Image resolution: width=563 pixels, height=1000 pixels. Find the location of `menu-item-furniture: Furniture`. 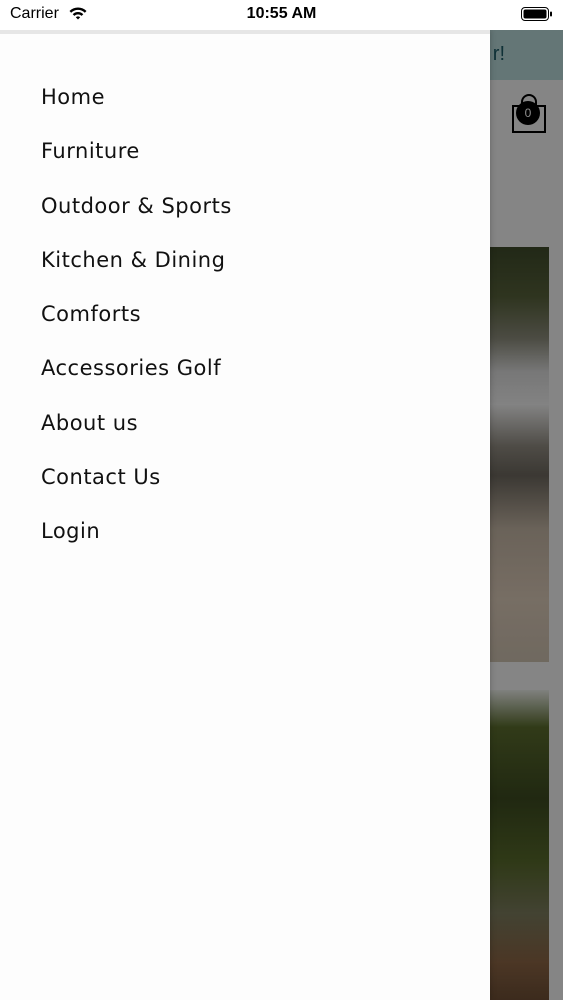

menu-item-furniture: Furniture is located at coordinates (136, 163).